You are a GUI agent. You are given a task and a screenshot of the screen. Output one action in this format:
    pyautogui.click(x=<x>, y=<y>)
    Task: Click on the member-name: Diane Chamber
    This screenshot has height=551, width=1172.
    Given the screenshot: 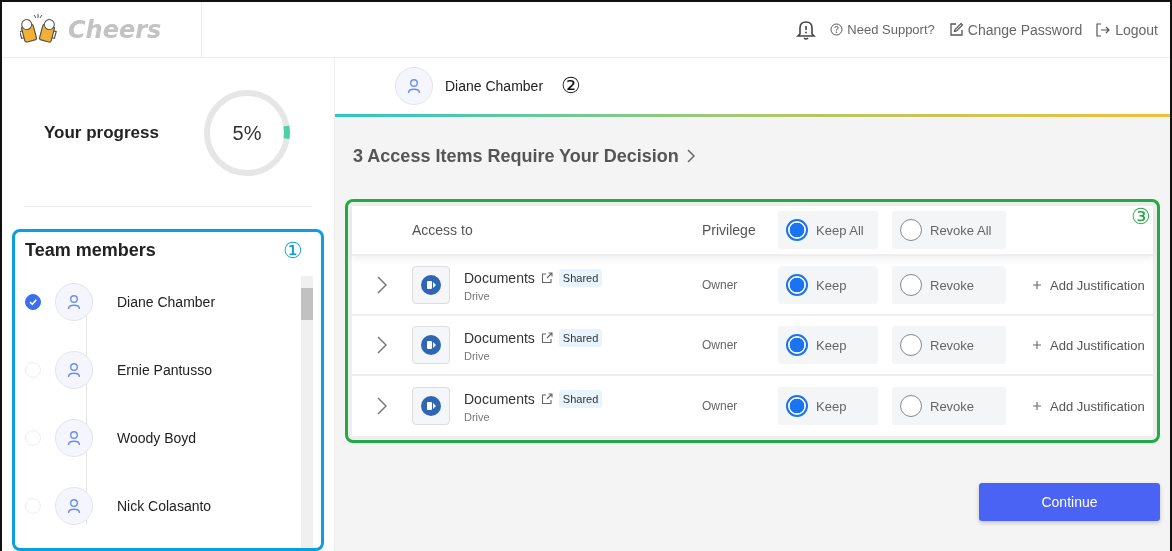 What is the action you would take?
    pyautogui.click(x=166, y=302)
    